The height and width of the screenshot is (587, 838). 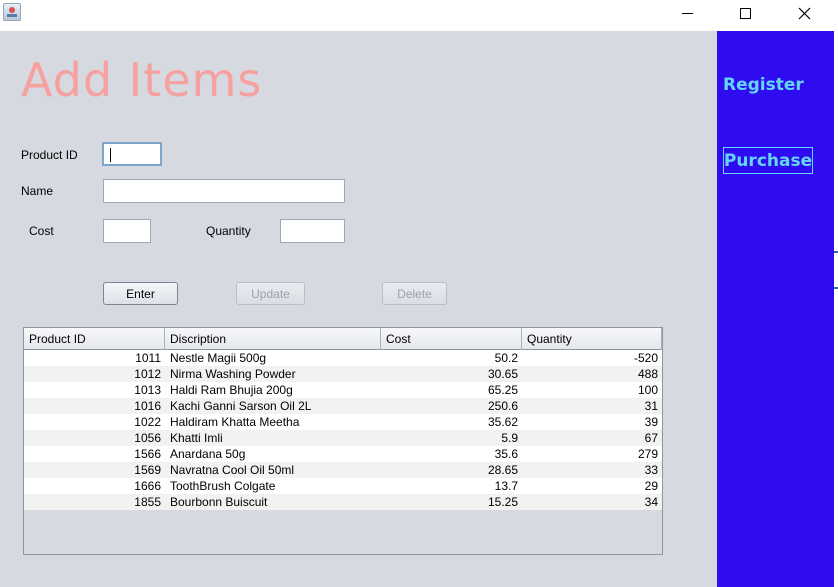 What do you see at coordinates (140, 293) in the screenshot?
I see `enter-button: Enter` at bounding box center [140, 293].